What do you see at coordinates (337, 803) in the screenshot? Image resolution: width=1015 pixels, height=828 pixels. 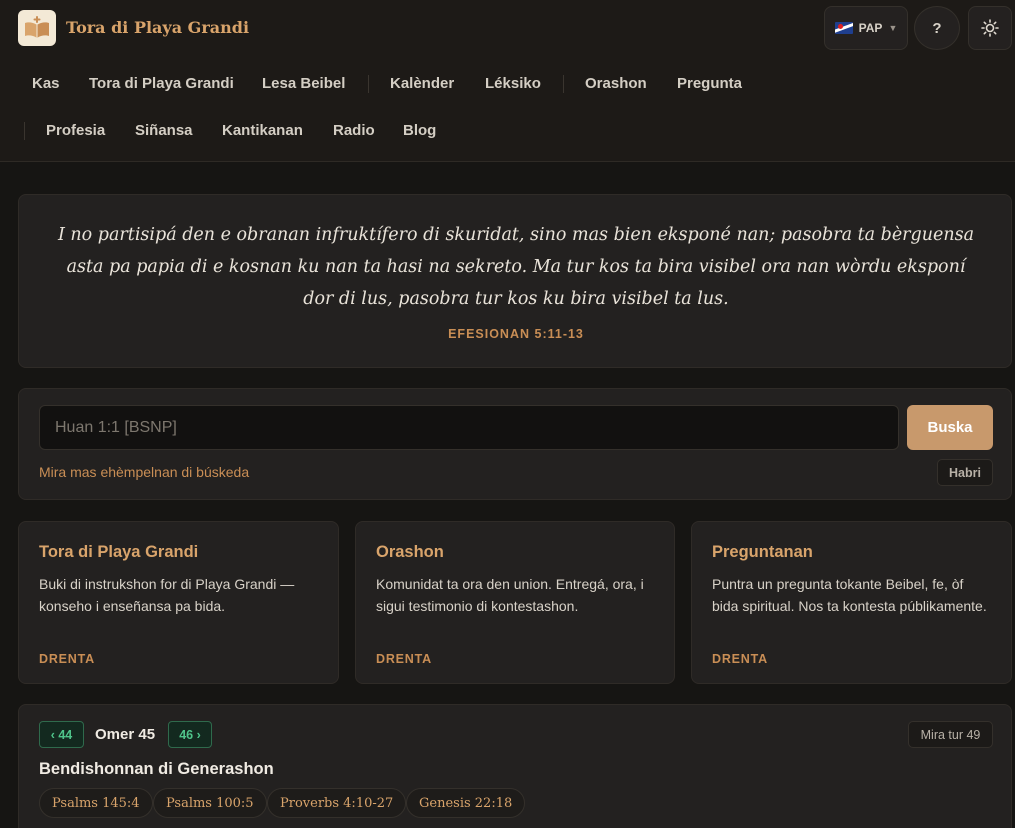 I see `passage-chip: Proverbs 4:10-27` at bounding box center [337, 803].